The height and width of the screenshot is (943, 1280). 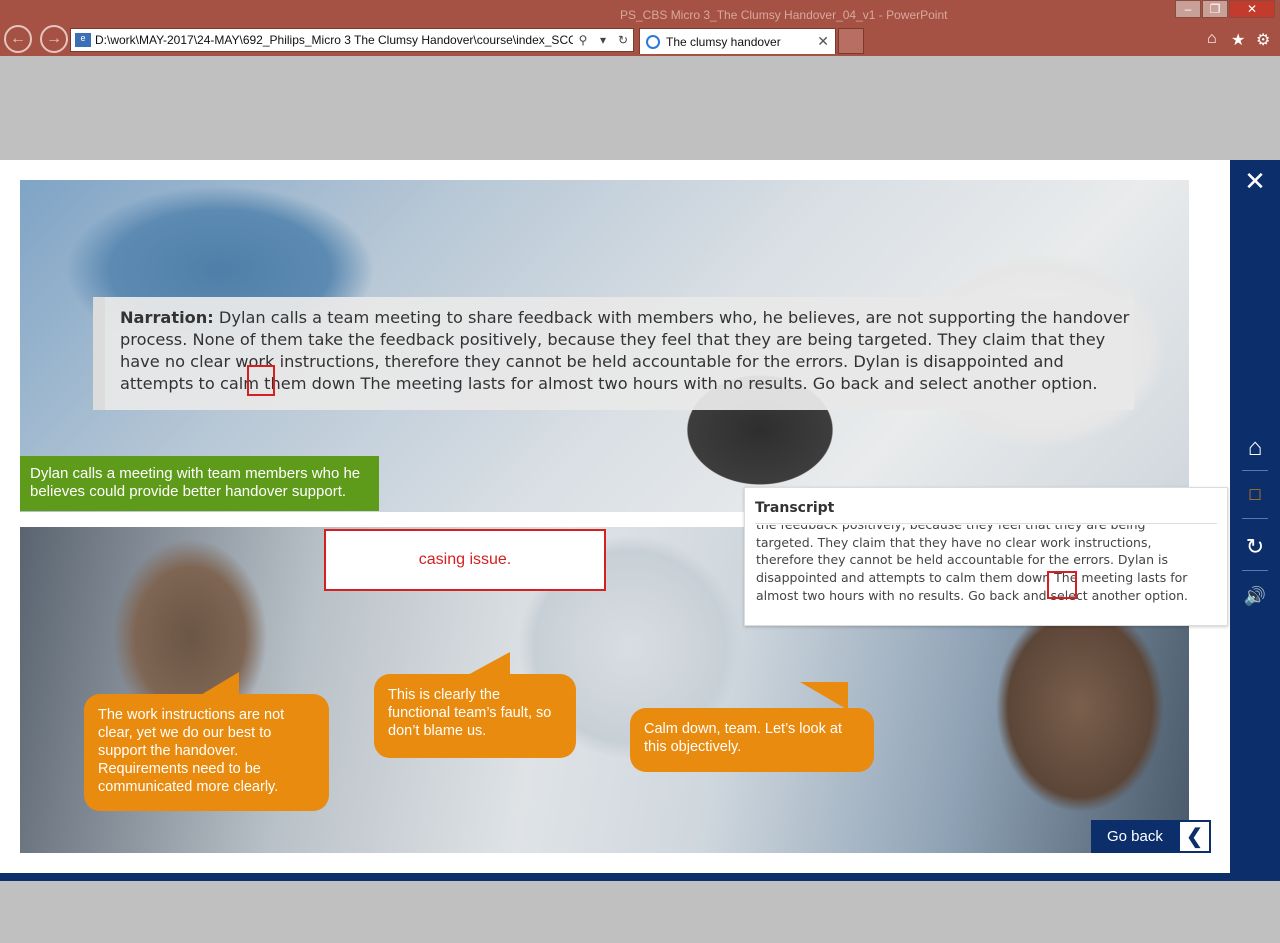 What do you see at coordinates (18, 39) in the screenshot?
I see `back-icon: ←` at bounding box center [18, 39].